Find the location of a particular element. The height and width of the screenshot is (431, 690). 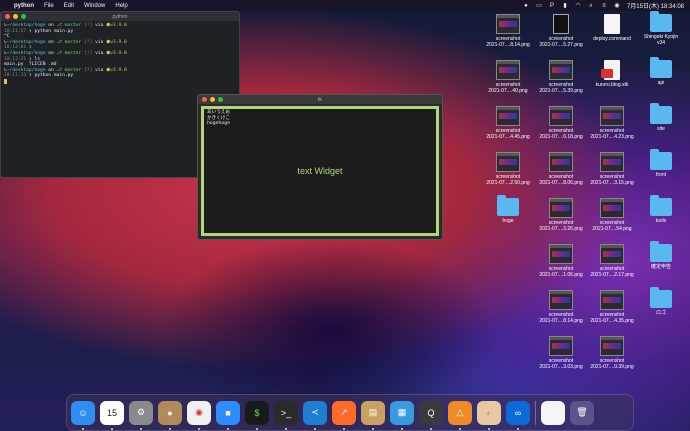

icon-label: deploy.command is located at coordinates (612, 39).